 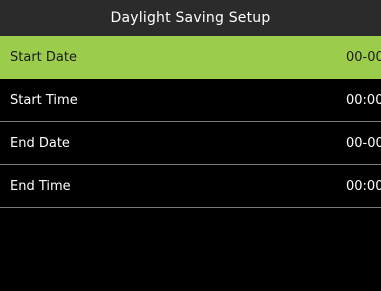 I want to click on menu-item-label: Start Time, so click(x=44, y=100).